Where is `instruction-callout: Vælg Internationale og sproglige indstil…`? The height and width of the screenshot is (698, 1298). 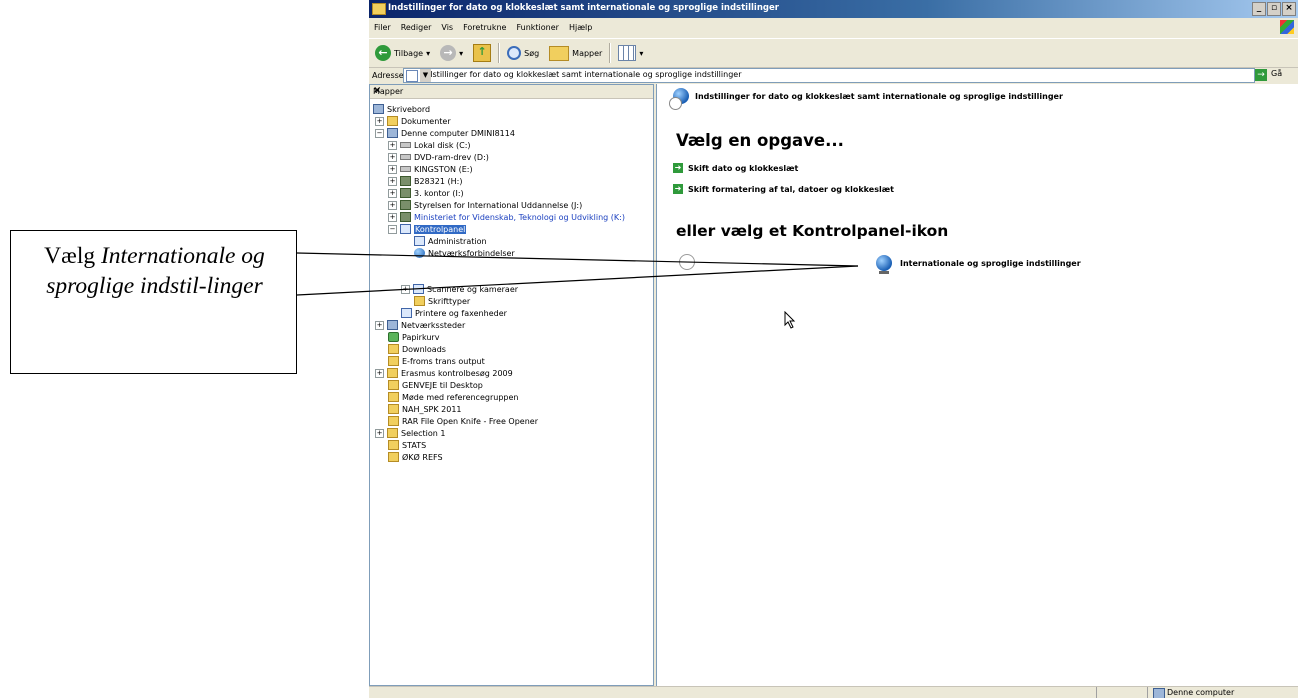 instruction-callout: Vælg Internationale og sproglige indstil… is located at coordinates (153, 302).